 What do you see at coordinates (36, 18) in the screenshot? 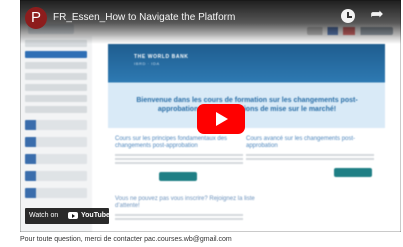
I see `channel-avatar: P` at bounding box center [36, 18].